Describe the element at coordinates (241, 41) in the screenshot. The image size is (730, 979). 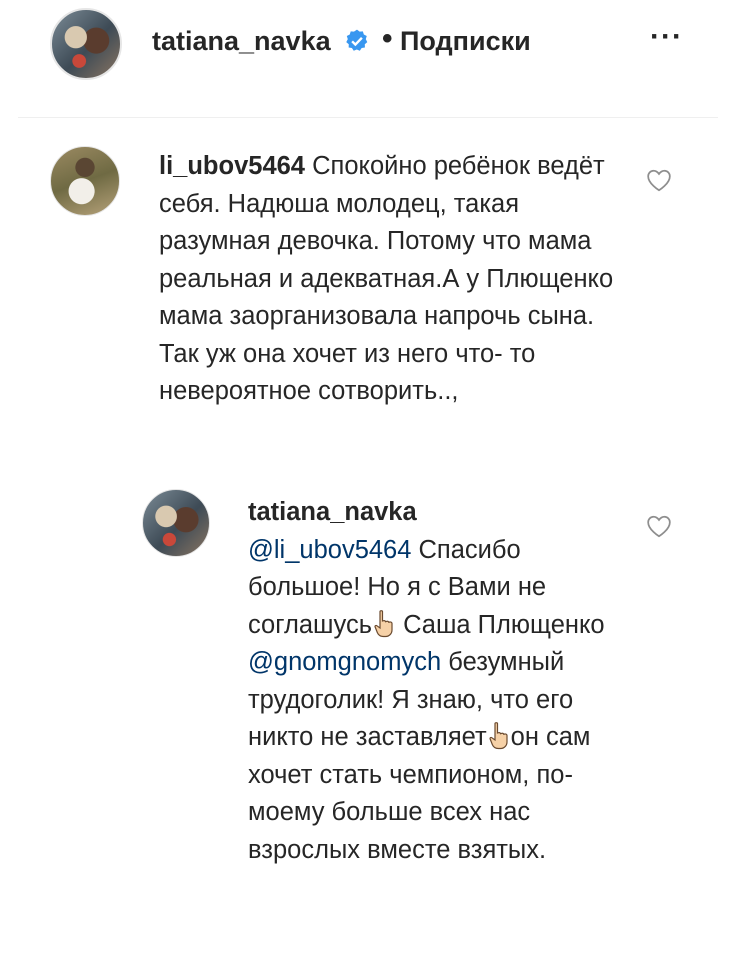
I see `author-username: tatiana_navka` at that location.